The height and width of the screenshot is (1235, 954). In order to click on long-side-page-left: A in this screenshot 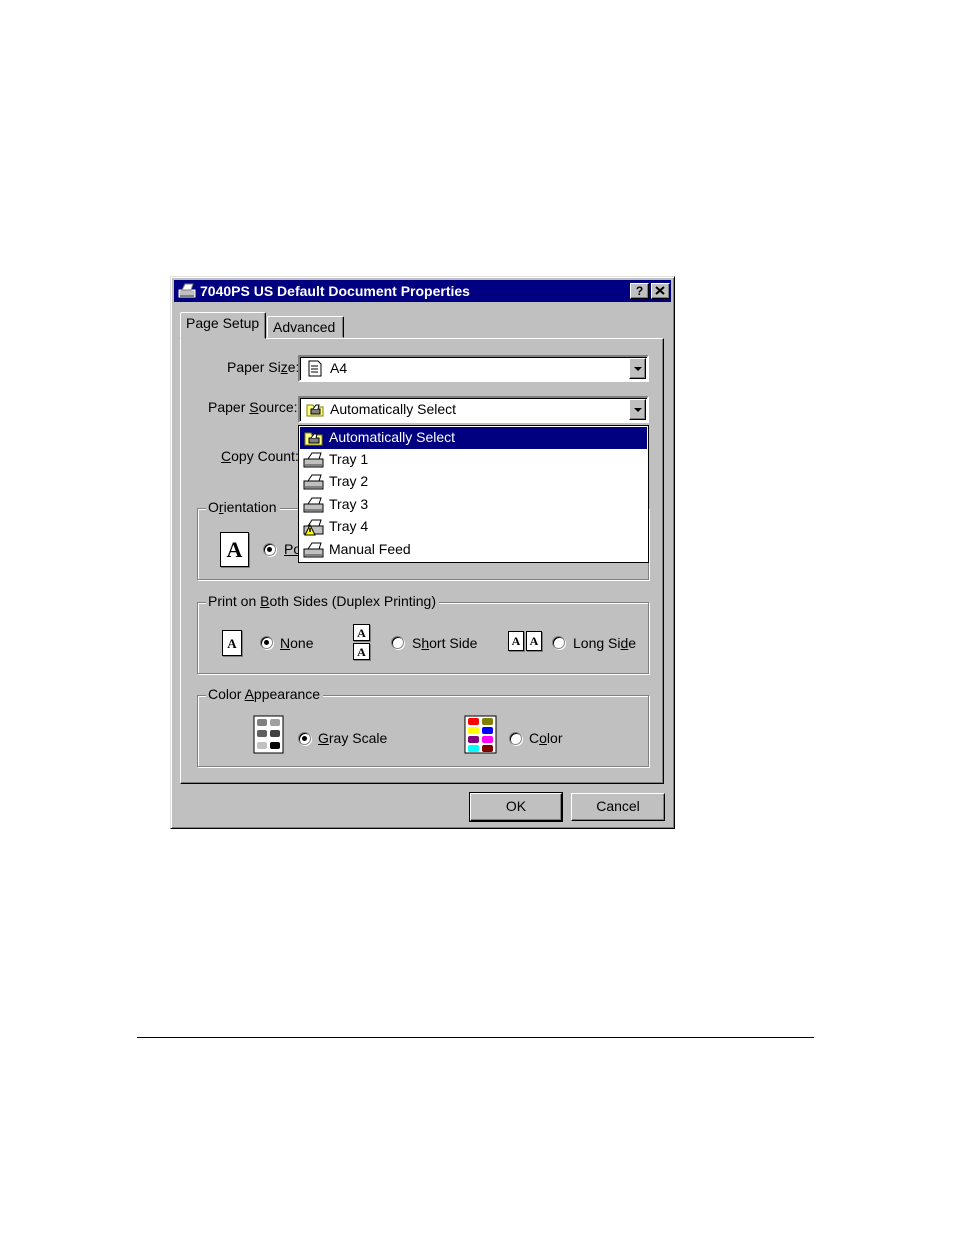, I will do `click(516, 641)`.